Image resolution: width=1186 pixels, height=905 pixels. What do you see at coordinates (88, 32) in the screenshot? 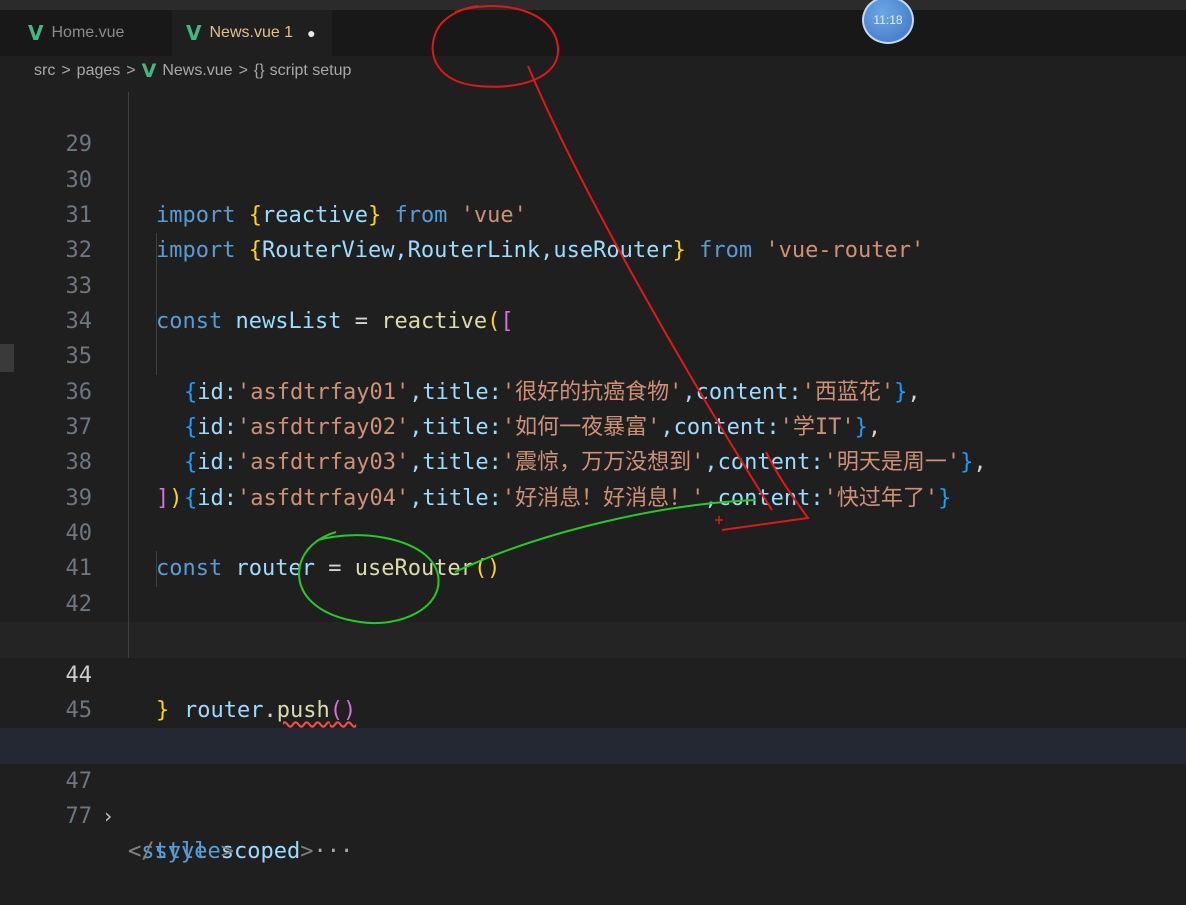
I see `tab-label: Home.vue` at bounding box center [88, 32].